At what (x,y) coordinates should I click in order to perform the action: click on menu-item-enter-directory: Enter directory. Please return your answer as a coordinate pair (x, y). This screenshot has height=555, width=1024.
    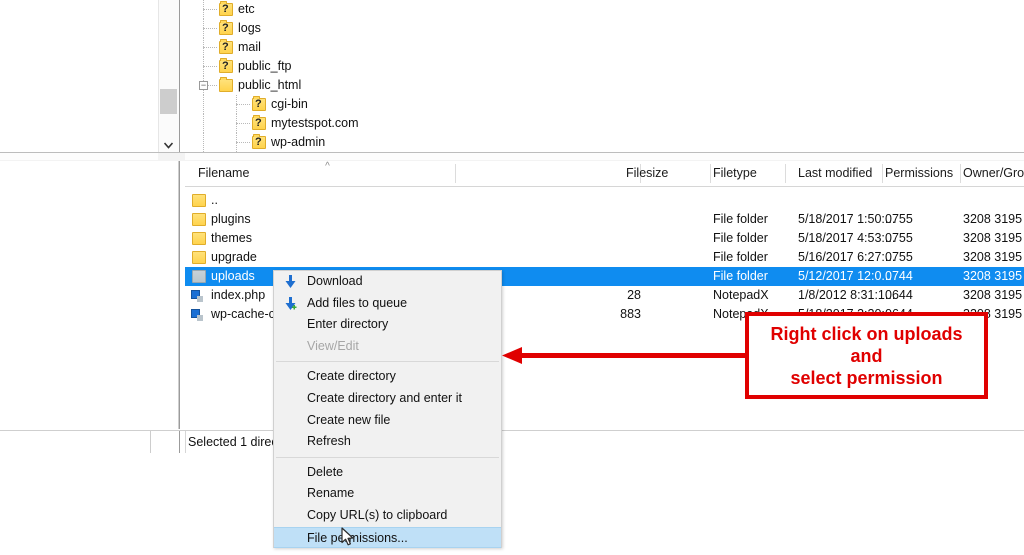
    Looking at the image, I should click on (387, 325).